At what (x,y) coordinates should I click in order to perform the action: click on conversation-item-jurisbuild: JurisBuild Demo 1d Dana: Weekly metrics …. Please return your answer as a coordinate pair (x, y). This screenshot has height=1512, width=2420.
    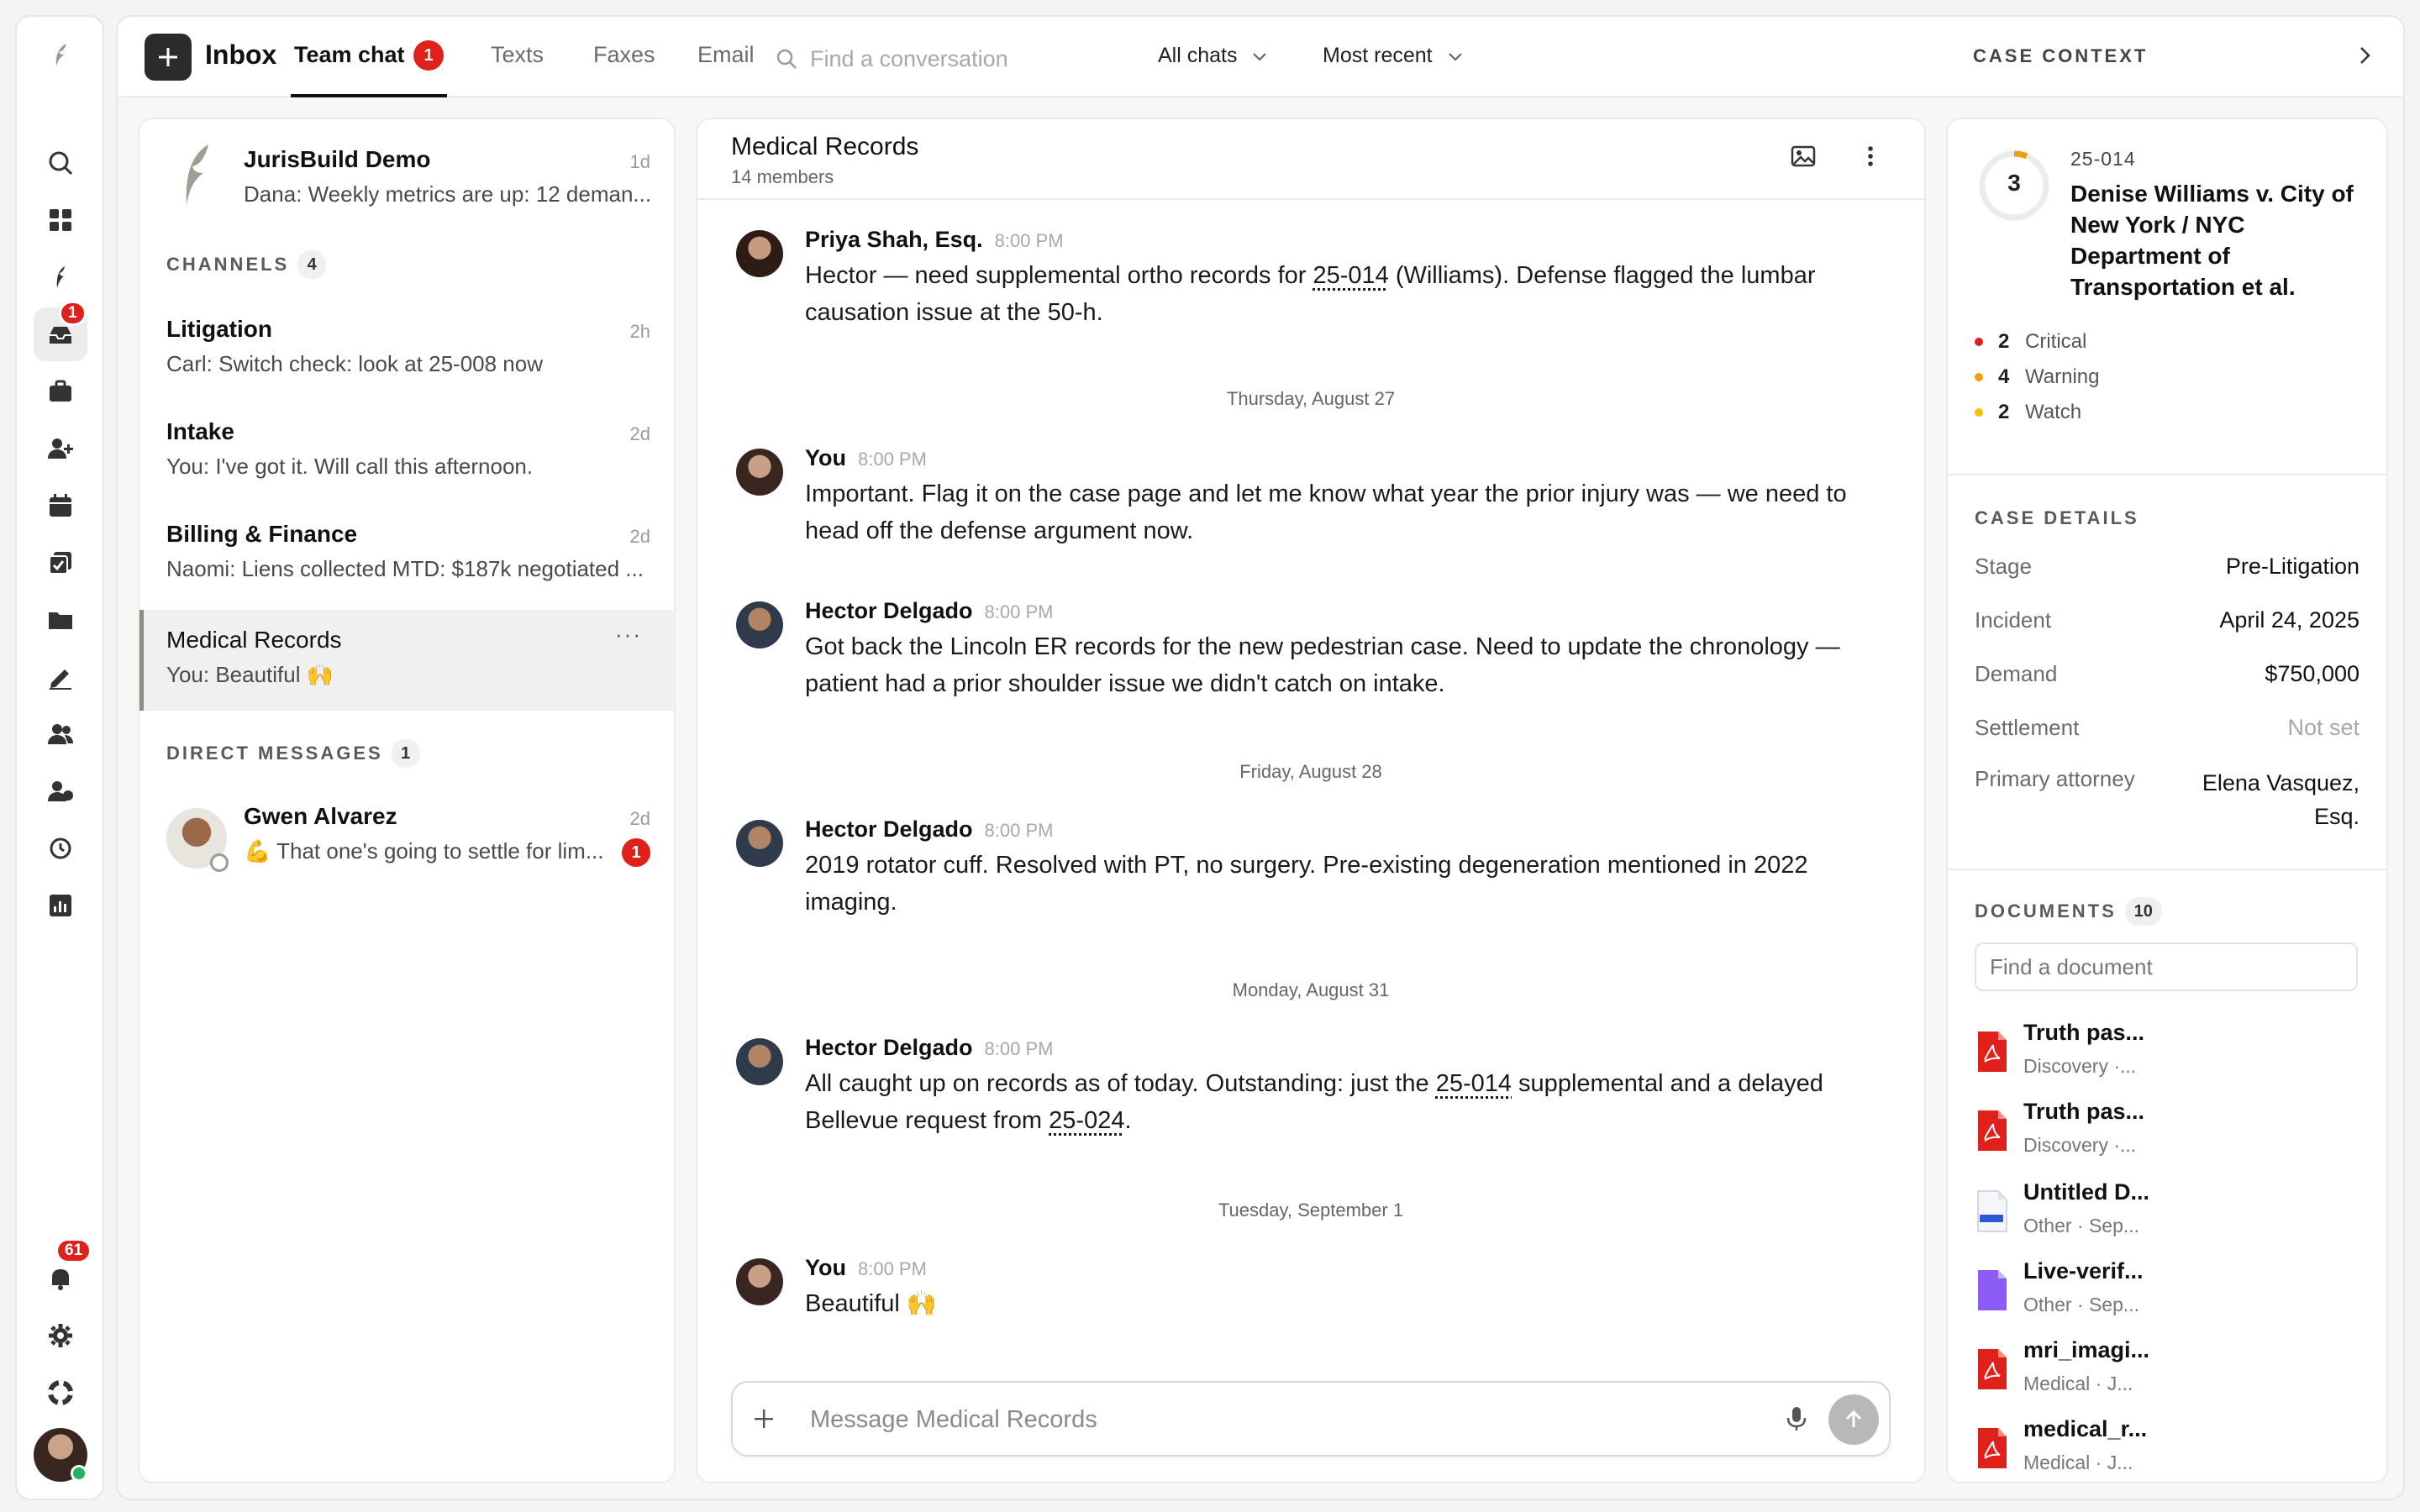
    Looking at the image, I should click on (406, 170).